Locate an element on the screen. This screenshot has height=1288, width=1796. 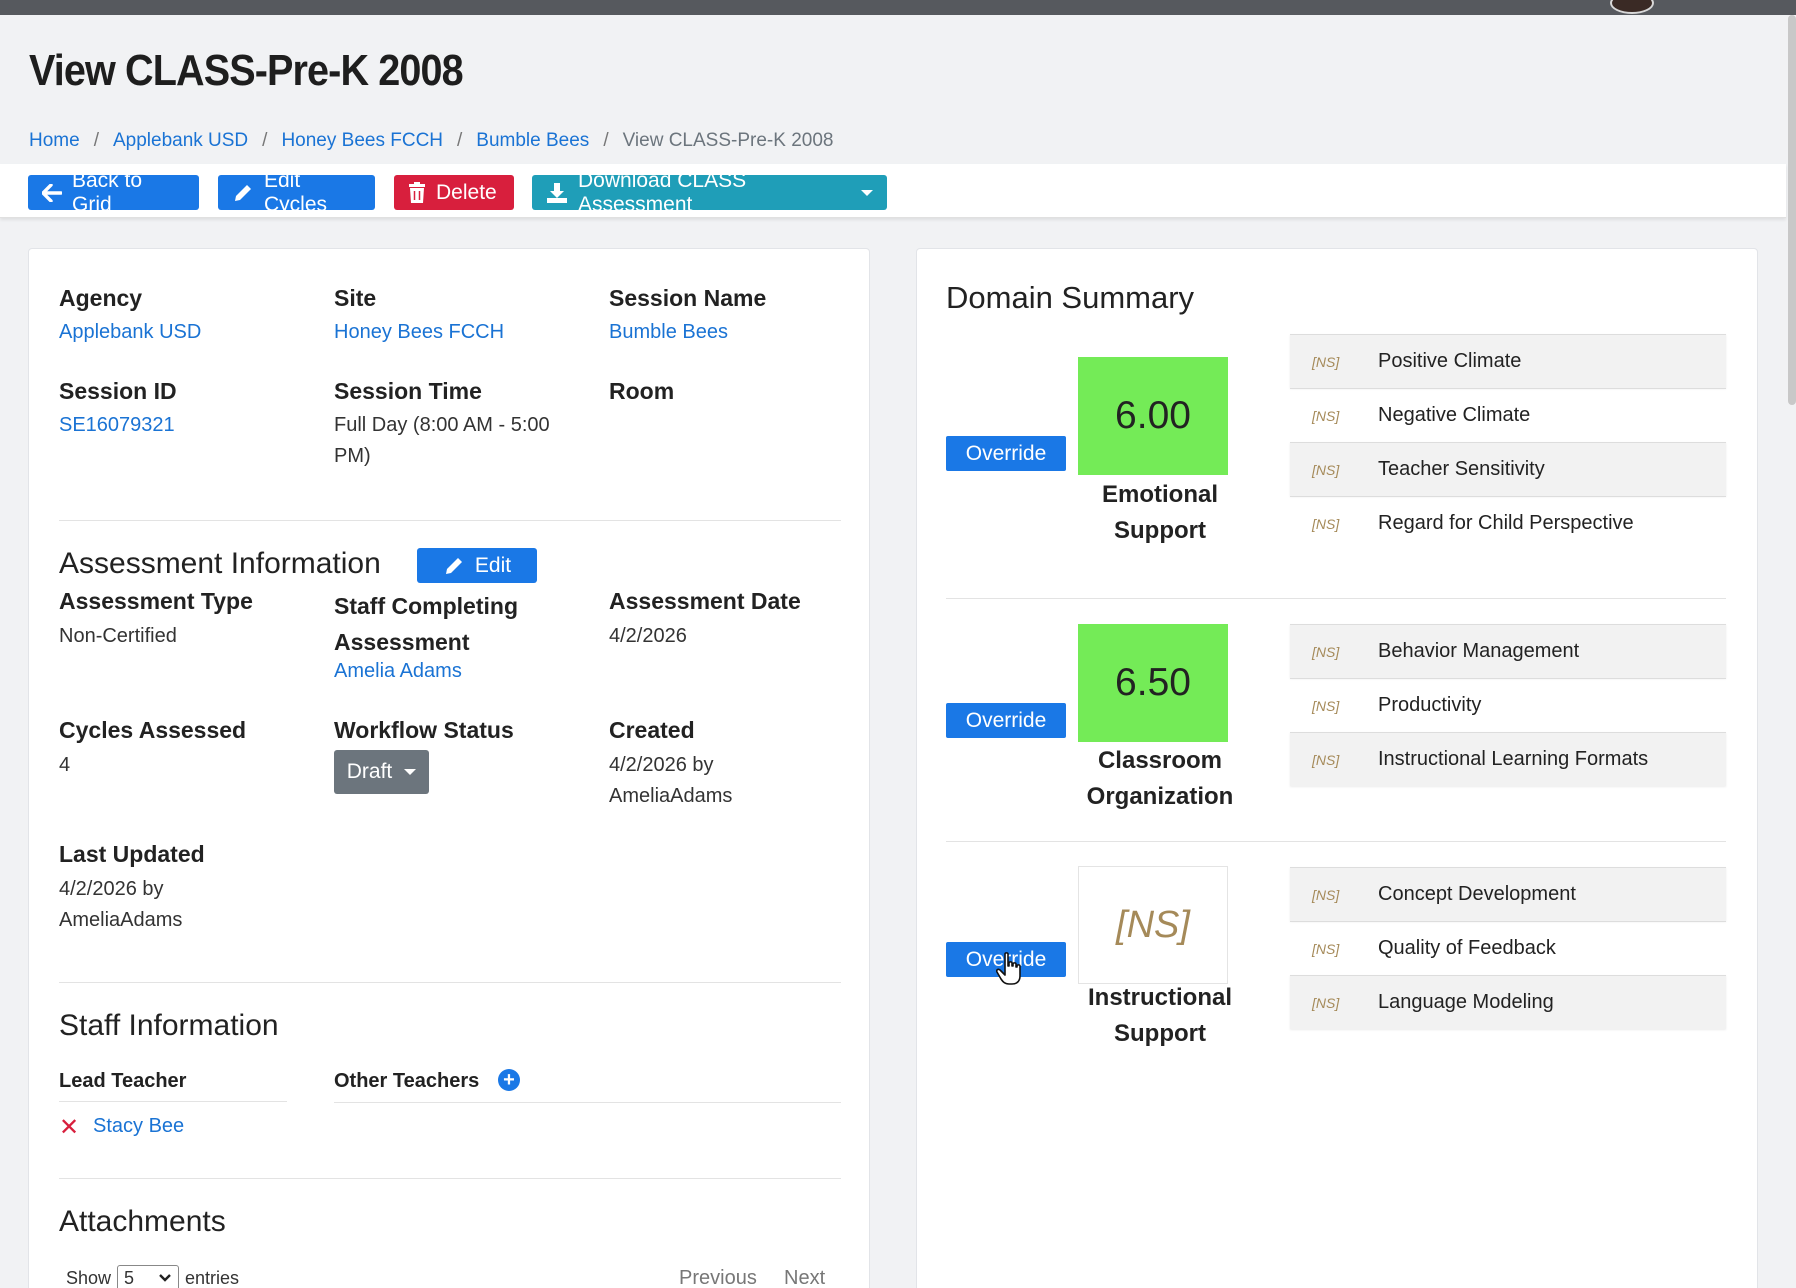
assessment-type-label: Assessment Type is located at coordinates (156, 601).